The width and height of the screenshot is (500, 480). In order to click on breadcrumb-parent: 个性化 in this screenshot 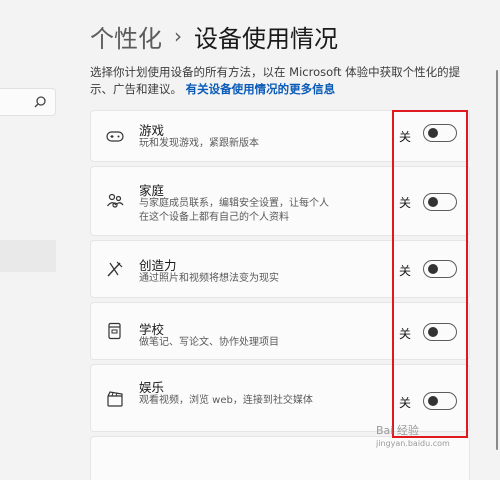, I will do `click(126, 36)`.